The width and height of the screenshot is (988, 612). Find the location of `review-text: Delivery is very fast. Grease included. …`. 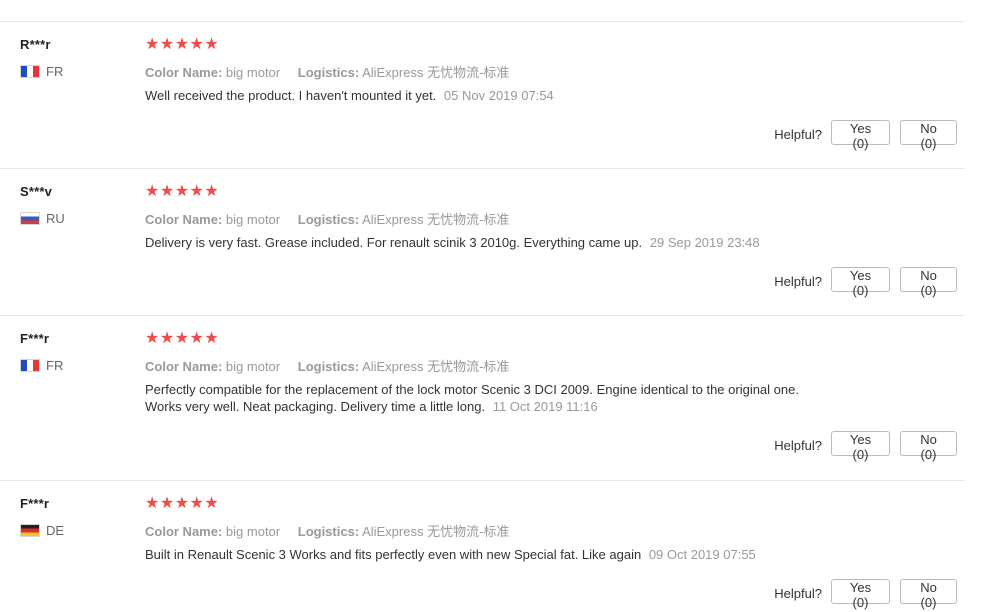

review-text: Delivery is very fast. Grease included. … is located at coordinates (394, 242).